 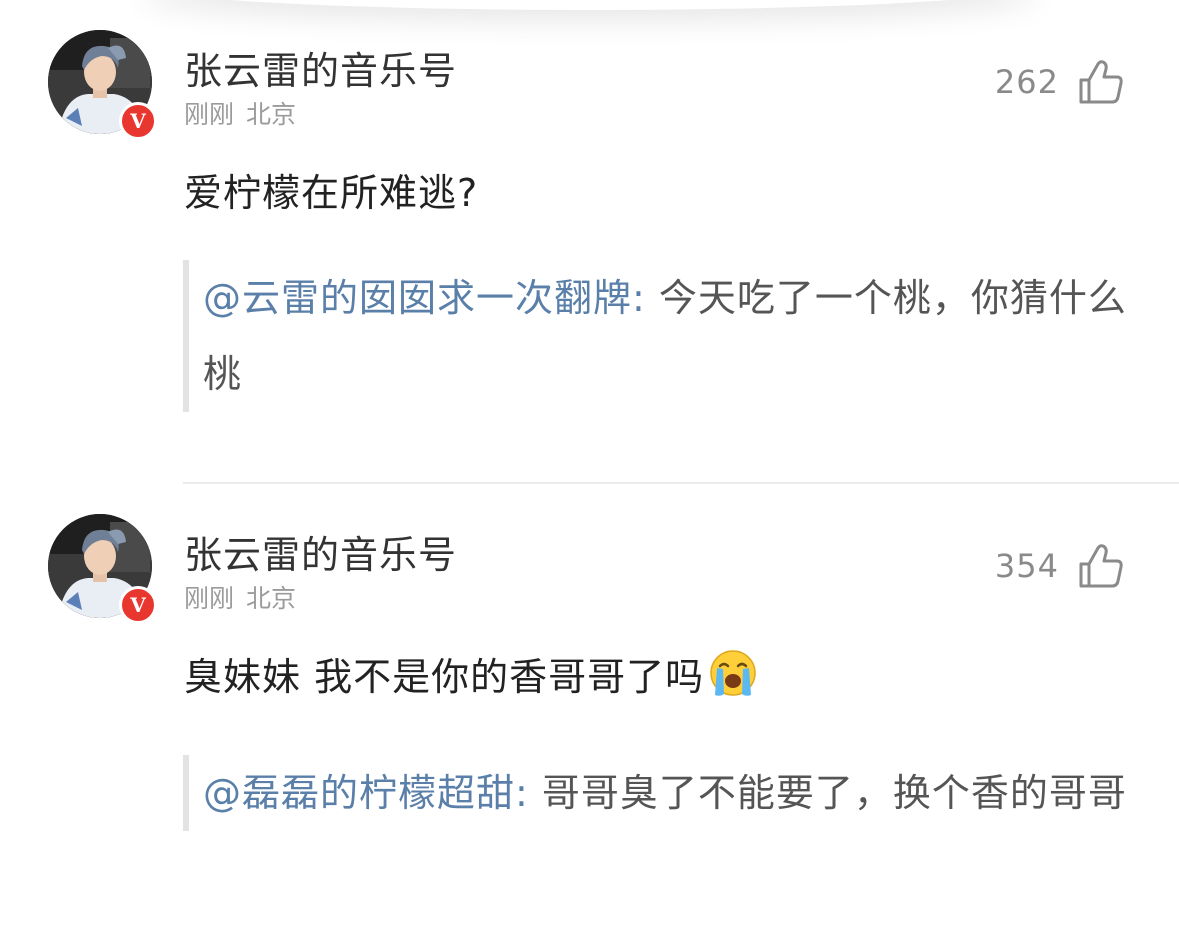 What do you see at coordinates (827, 793) in the screenshot?
I see `reply-text: 哥哥臭了不能要了，换个香的哥哥` at bounding box center [827, 793].